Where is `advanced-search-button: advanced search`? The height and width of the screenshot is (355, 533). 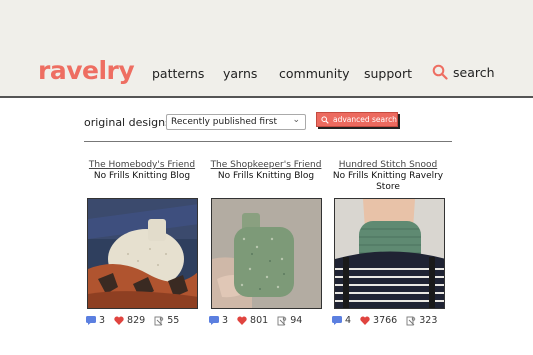
advanced-search-button: advanced search is located at coordinates (357, 119).